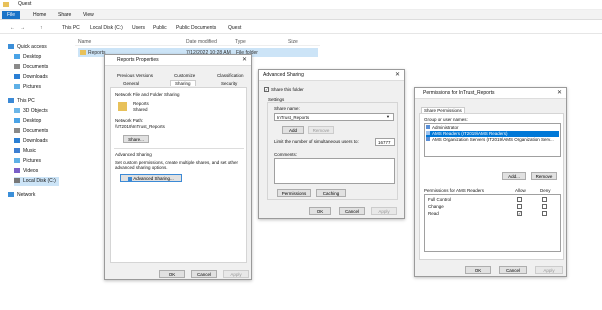 The width and height of the screenshot is (602, 310). Describe the element at coordinates (133, 154) in the screenshot. I see `advanced-sharing-heading: Advanced Sharing` at that location.